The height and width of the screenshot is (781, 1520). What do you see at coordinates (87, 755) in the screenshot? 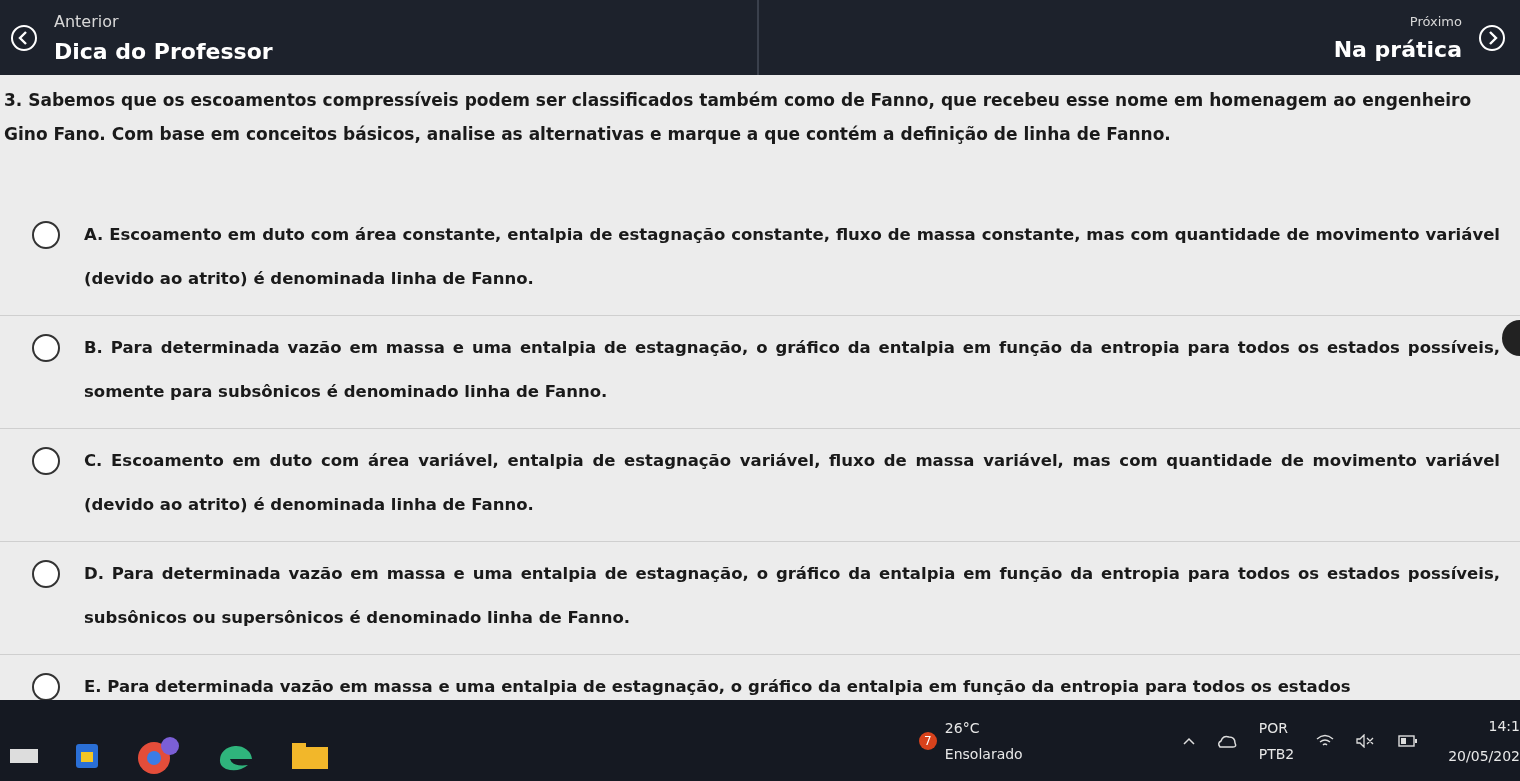
I see `store-icon` at bounding box center [87, 755].